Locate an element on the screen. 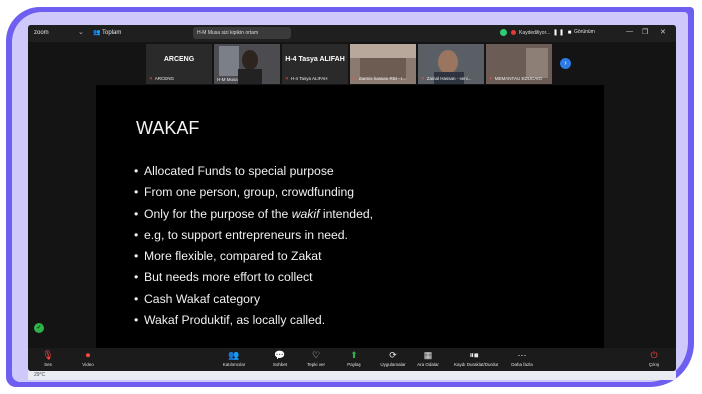 This screenshot has height=394, width=702. participant-name: ✕ H-4 Tasya ALIFAH is located at coordinates (306, 78).